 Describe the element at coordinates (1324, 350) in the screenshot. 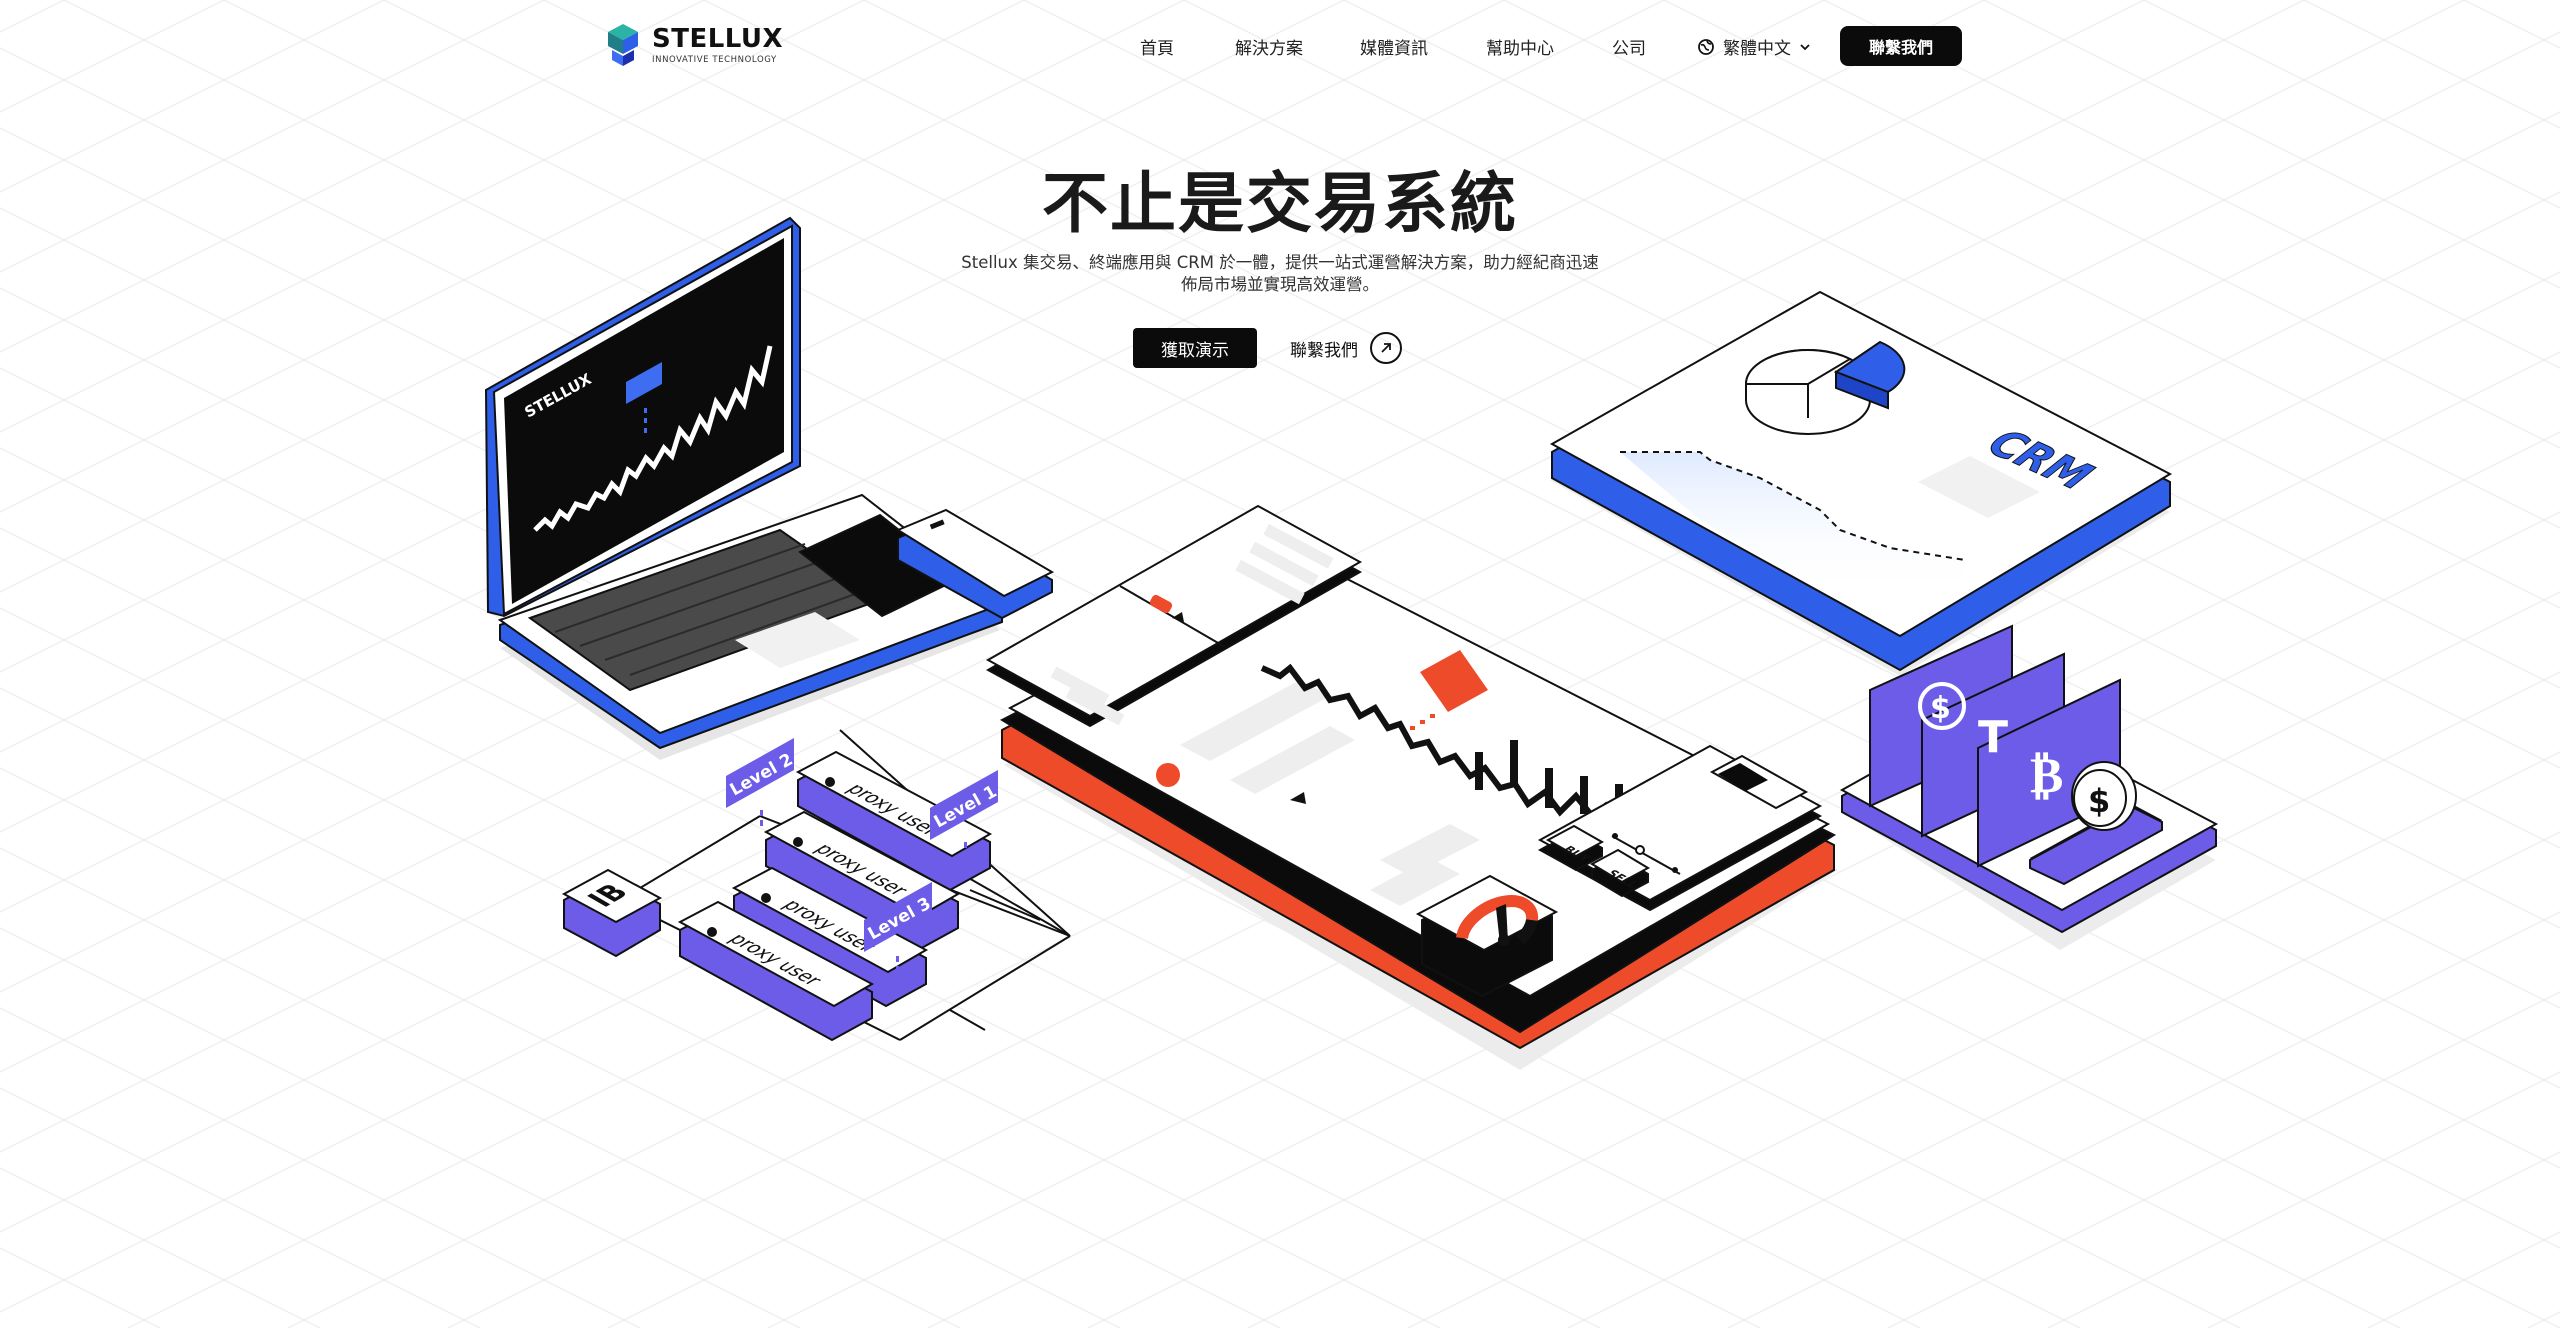

I see `hero-contact-label: 聯繫我們` at that location.